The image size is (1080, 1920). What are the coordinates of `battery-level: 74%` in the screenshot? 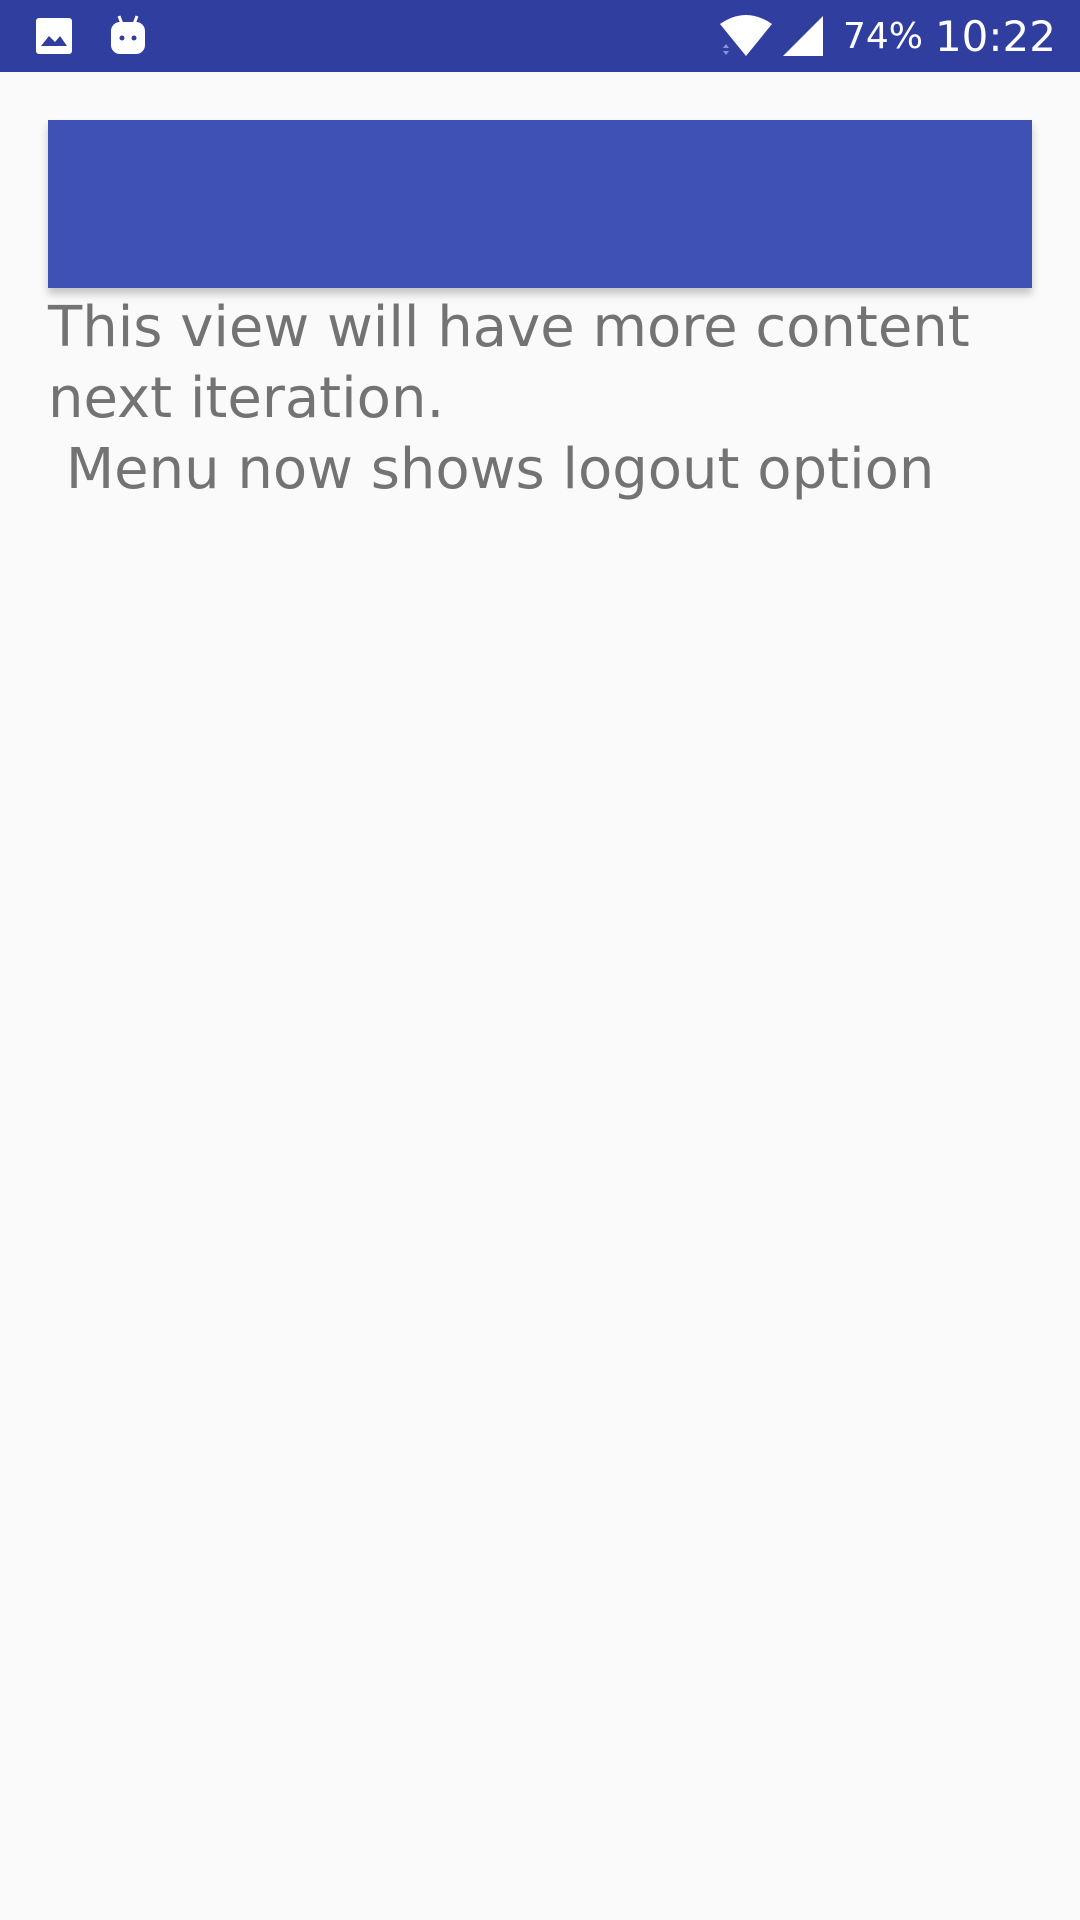 It's located at (882, 36).